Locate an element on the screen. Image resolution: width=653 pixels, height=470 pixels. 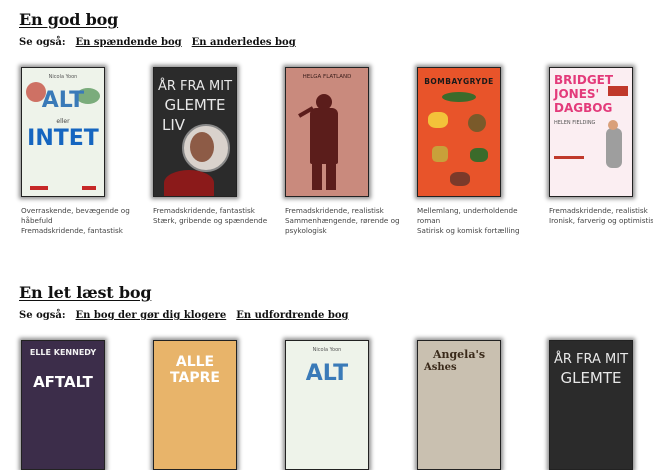
section-title: En let læst bog is located at coordinates (85, 292).